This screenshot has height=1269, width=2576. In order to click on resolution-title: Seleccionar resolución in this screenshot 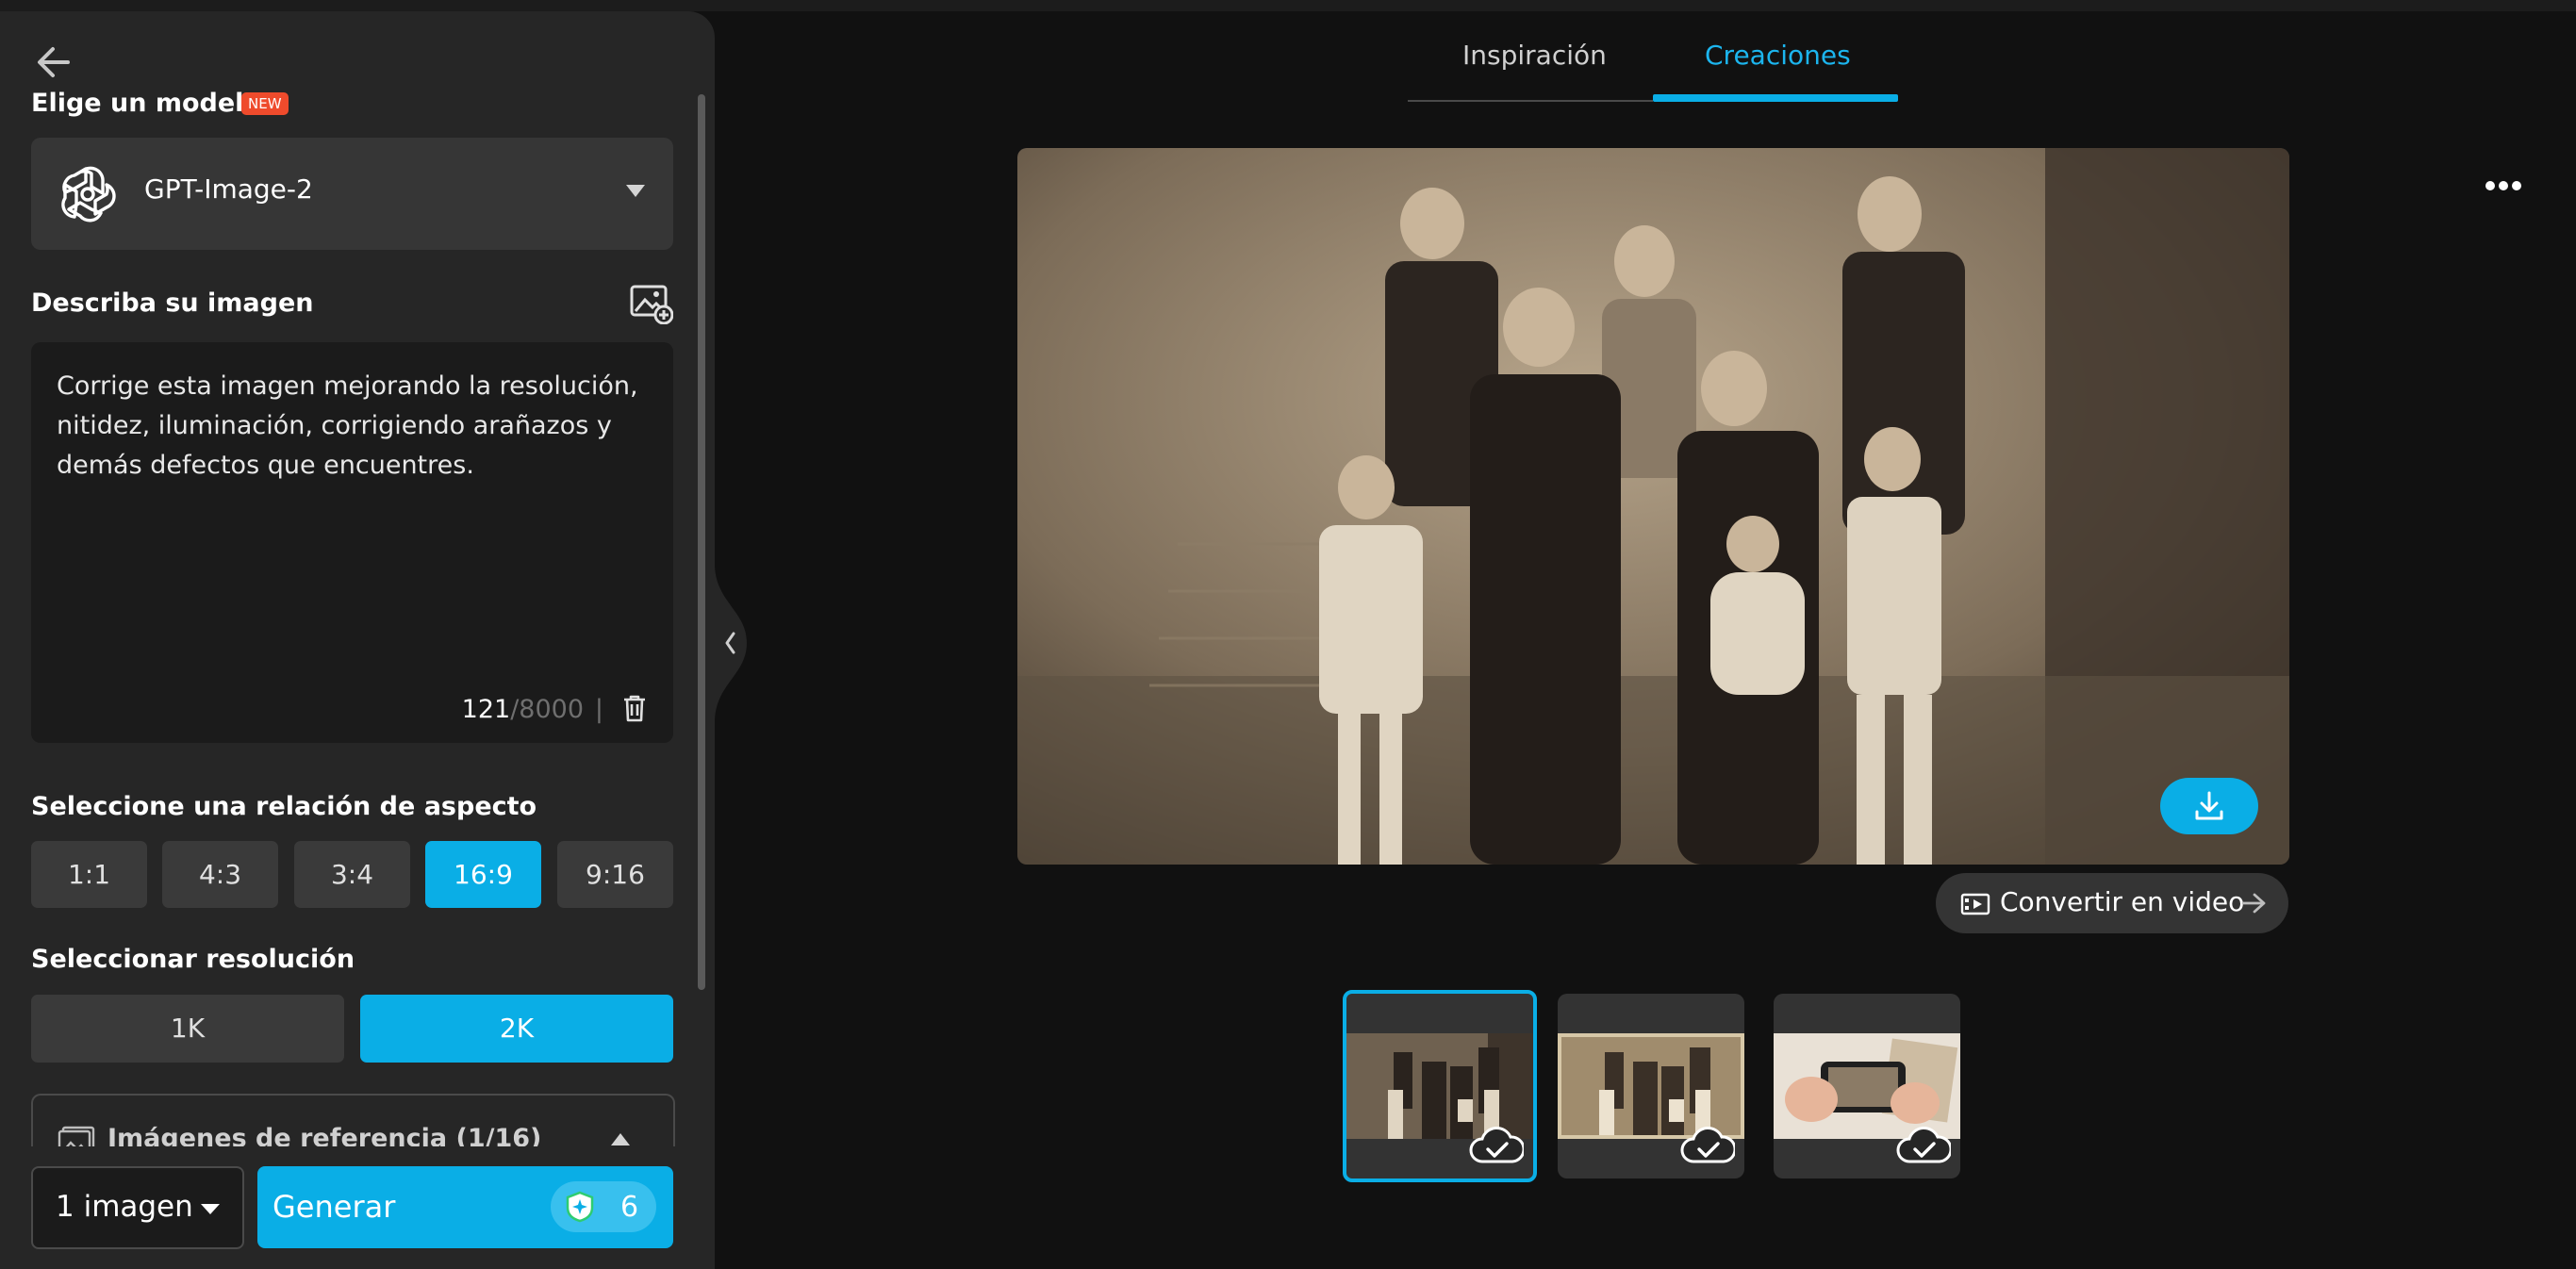, I will do `click(193, 959)`.